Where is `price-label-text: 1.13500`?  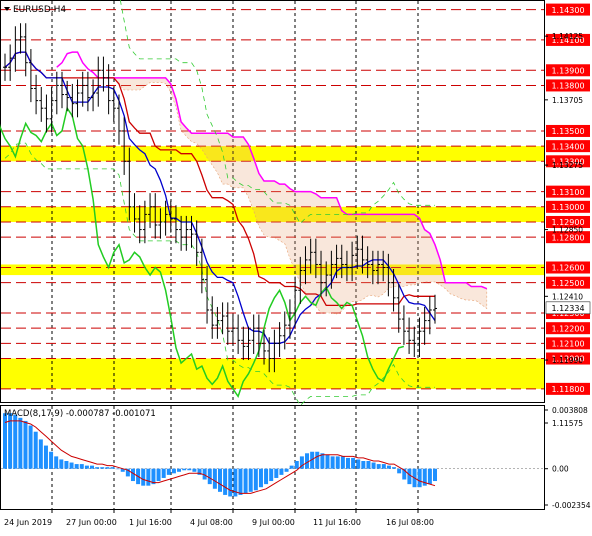
price-label-text: 1.13500 is located at coordinates (567, 131).